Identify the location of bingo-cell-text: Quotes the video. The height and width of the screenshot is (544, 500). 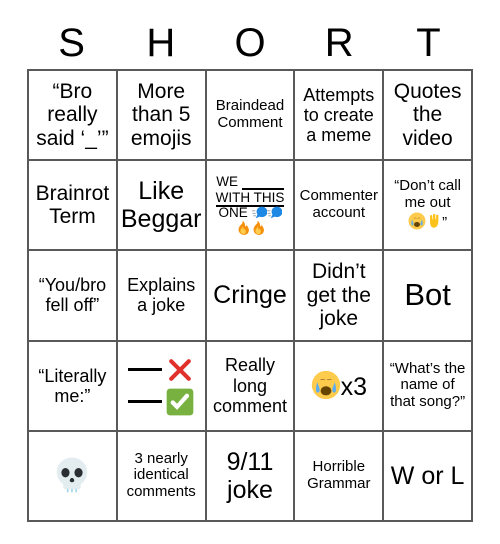
(427, 114).